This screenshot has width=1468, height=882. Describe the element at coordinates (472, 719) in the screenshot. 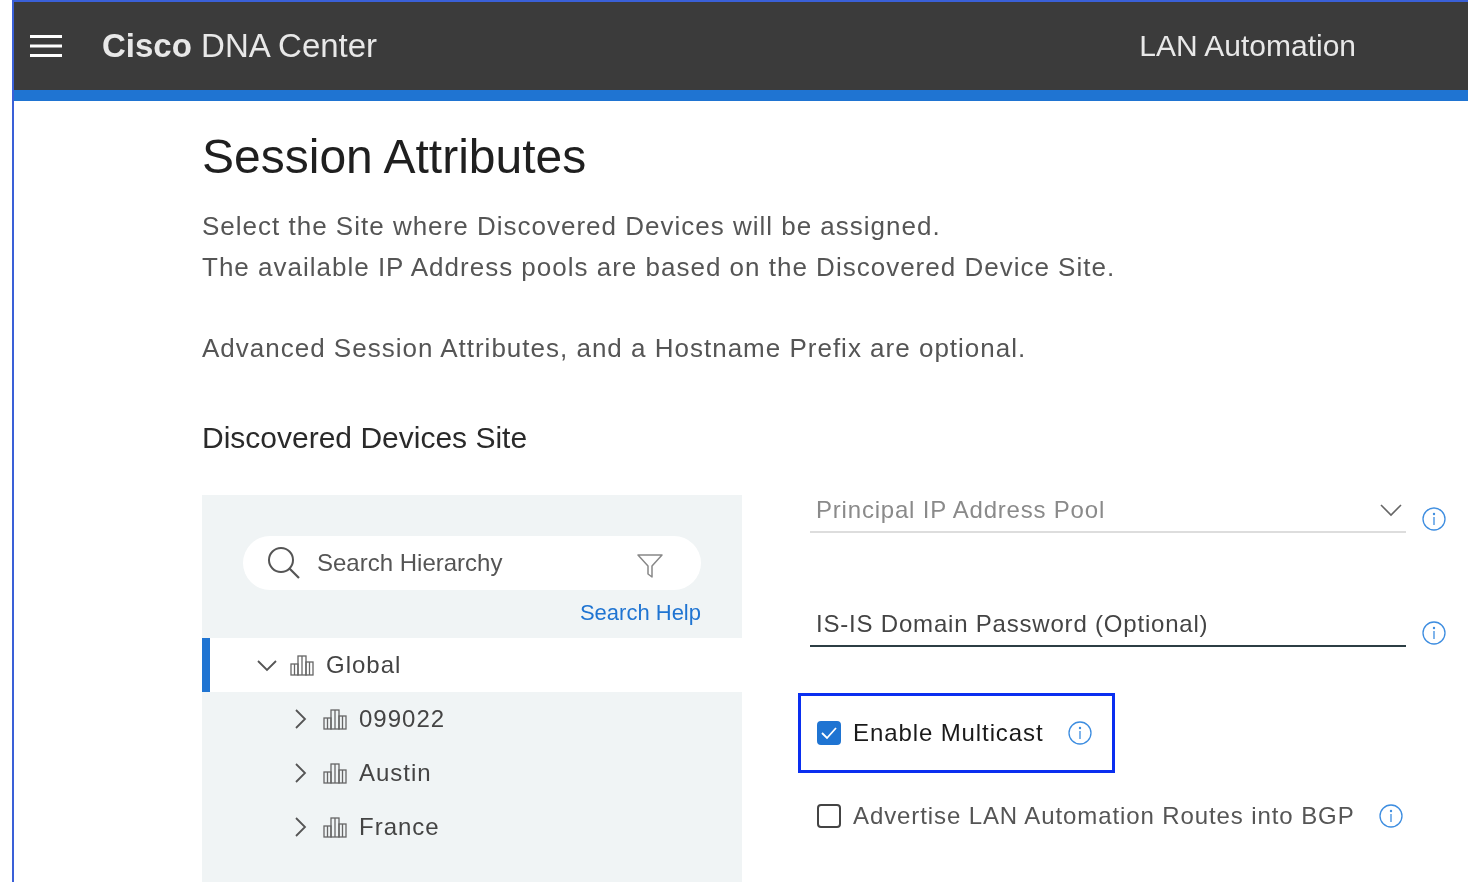

I see `tree-item: 099022` at that location.